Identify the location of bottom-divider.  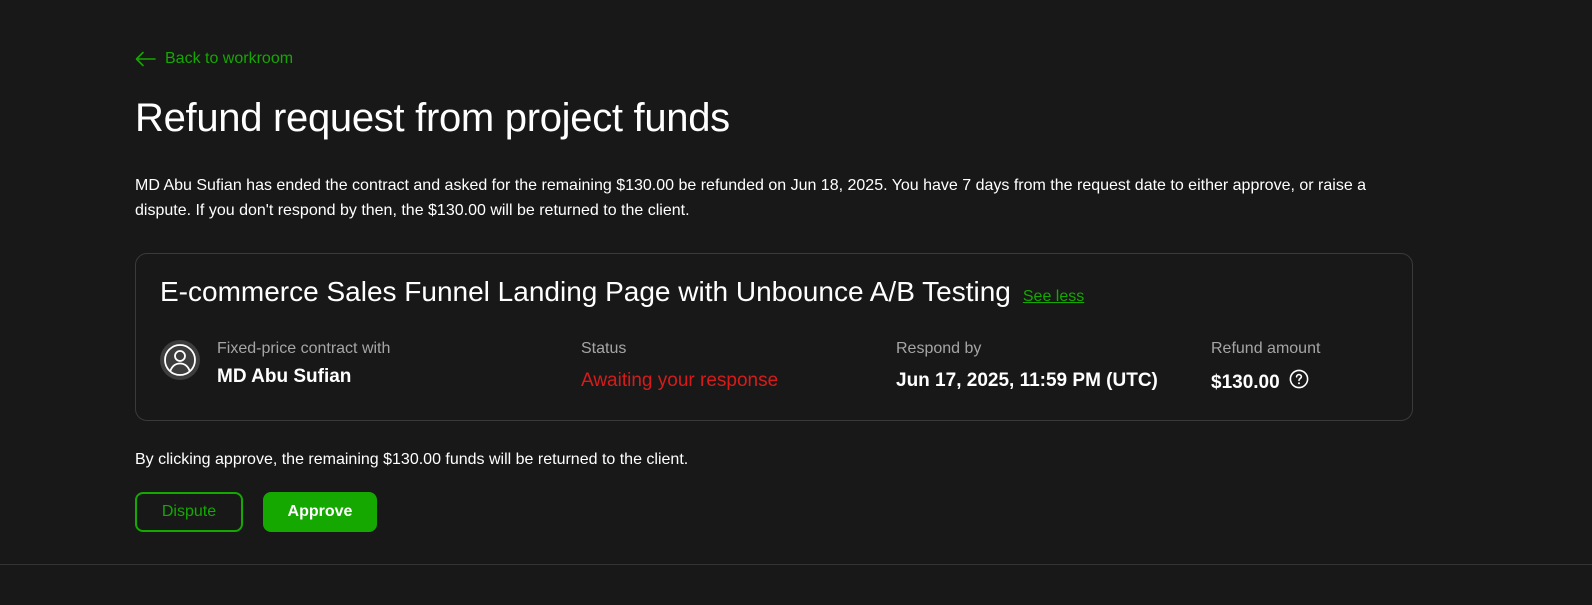
(796, 564).